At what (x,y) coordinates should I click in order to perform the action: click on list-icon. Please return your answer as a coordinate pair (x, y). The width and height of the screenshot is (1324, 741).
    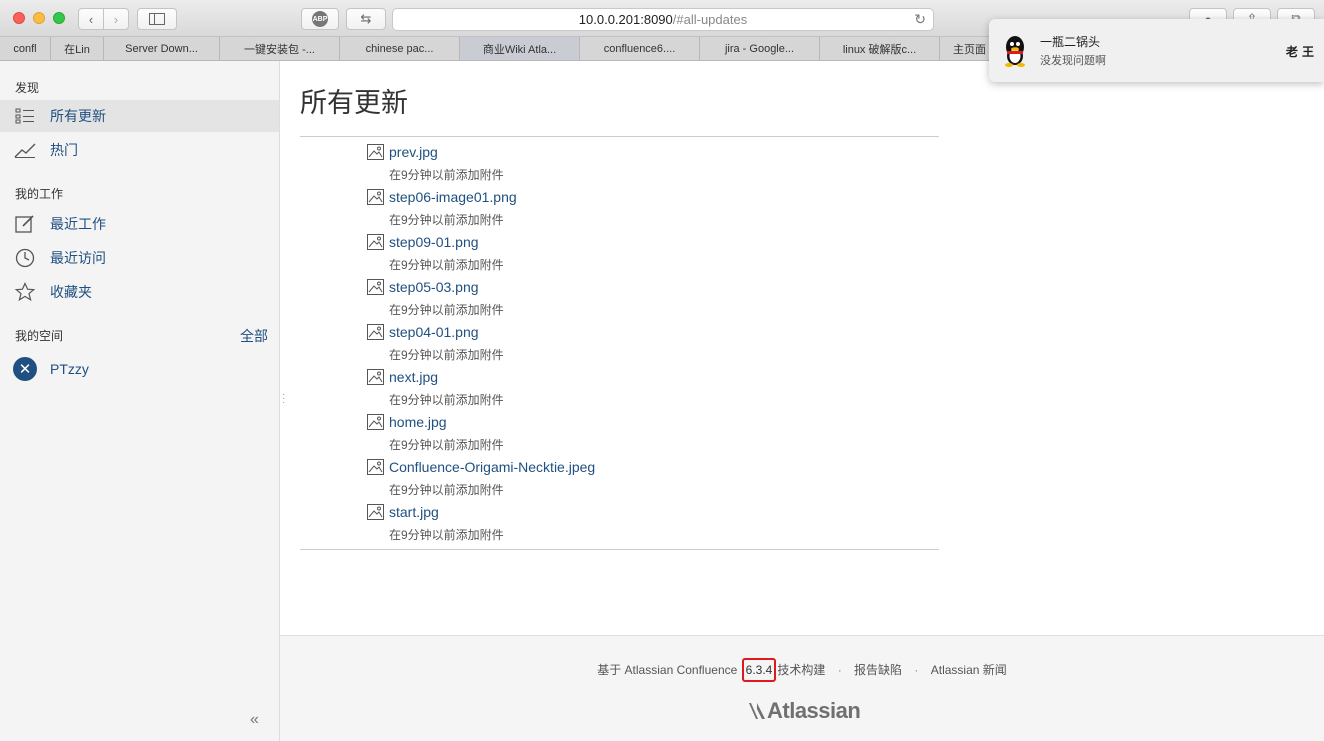
    Looking at the image, I should click on (25, 116).